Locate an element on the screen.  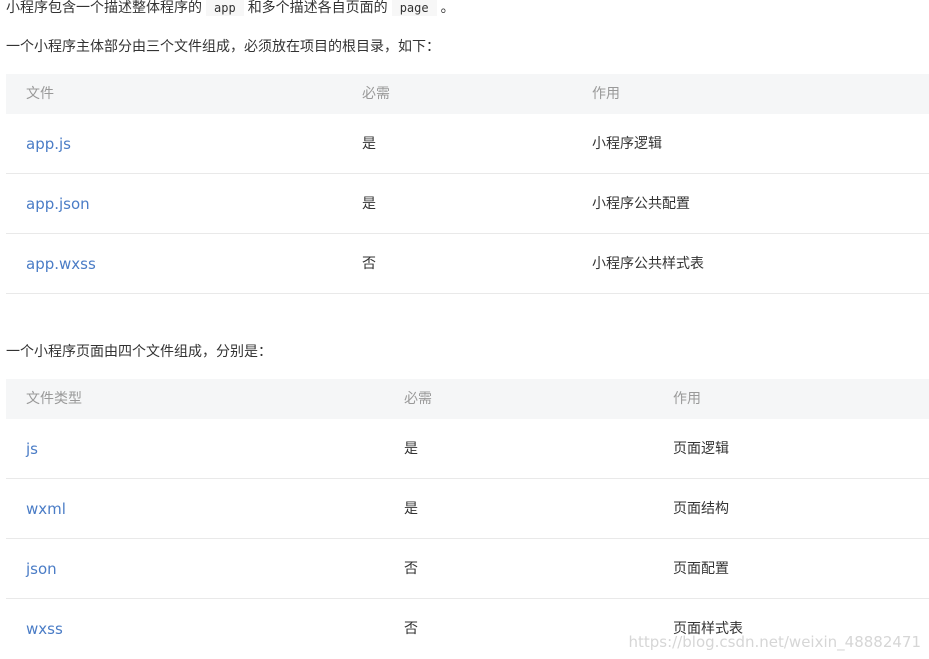
file-cell: app.js is located at coordinates (48, 144).